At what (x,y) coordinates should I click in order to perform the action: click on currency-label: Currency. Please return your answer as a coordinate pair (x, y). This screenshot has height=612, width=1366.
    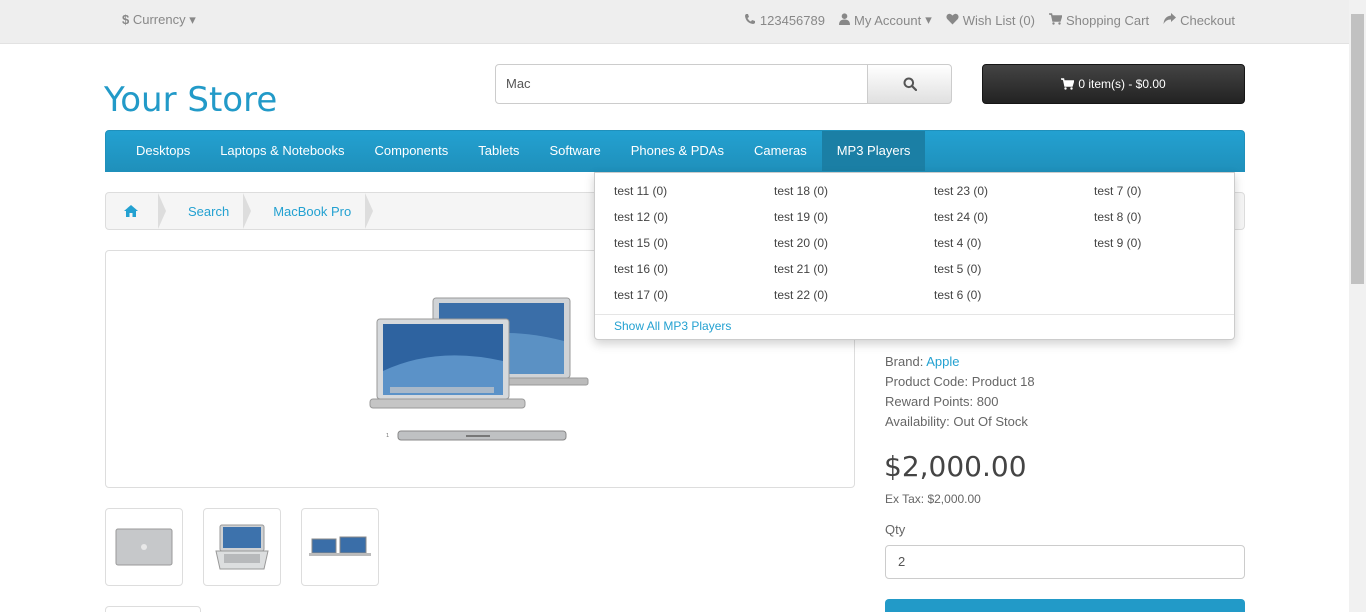
    Looking at the image, I should click on (159, 19).